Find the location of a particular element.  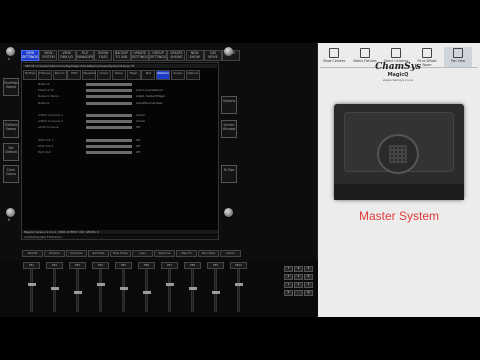

top-tab: BACKUP TO USB is located at coordinates (121, 55).